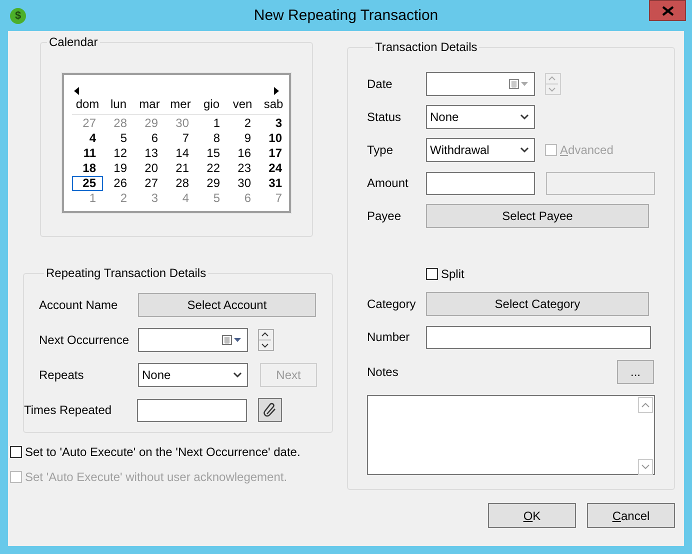  I want to click on app-icon: $, so click(18, 16).